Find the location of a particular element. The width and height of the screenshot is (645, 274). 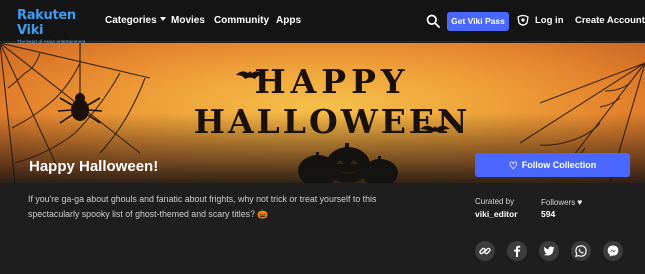

share-whatsapp-button is located at coordinates (581, 251).